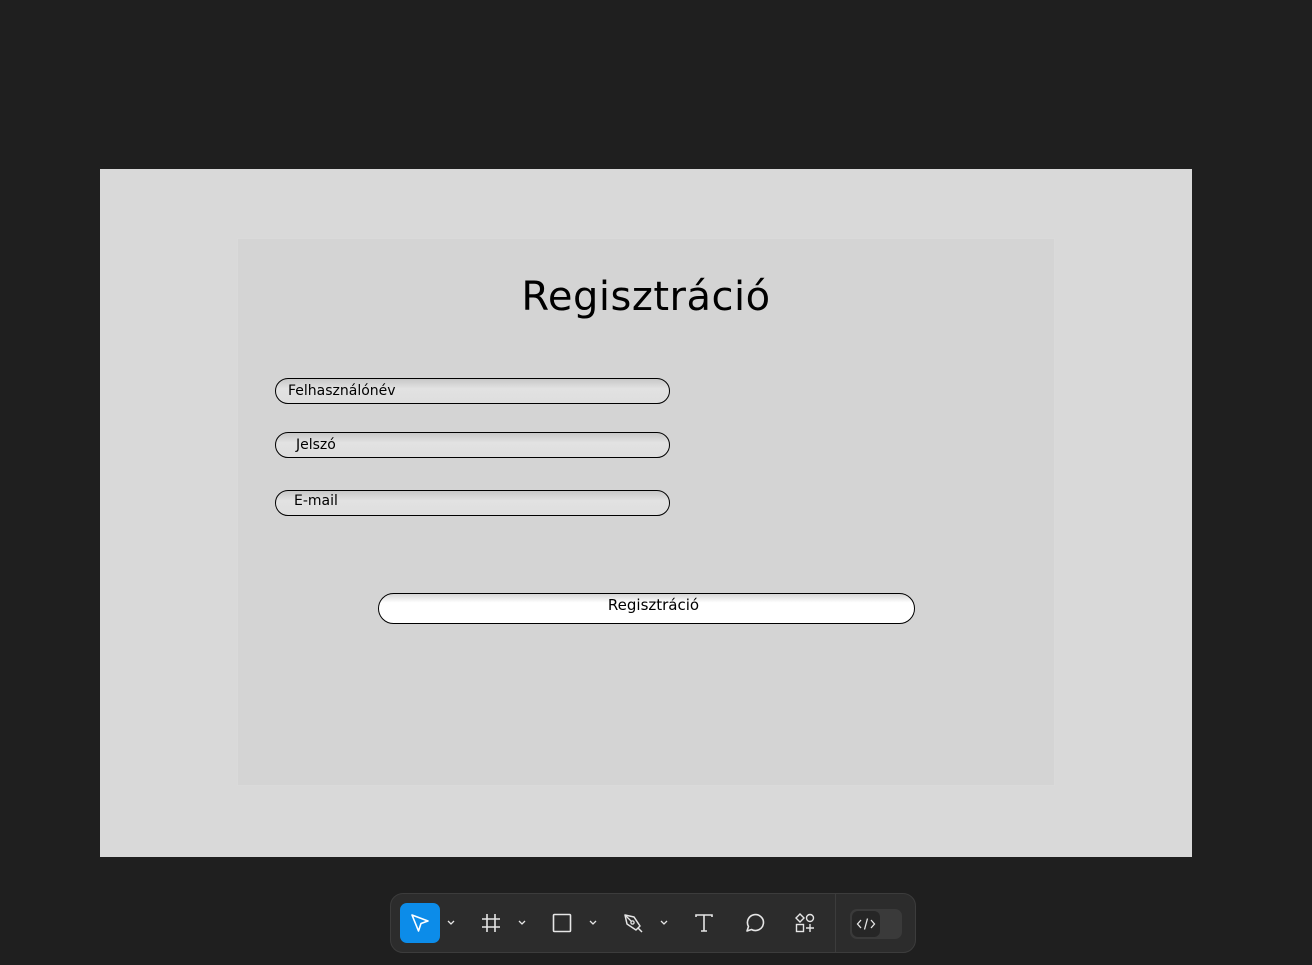 This screenshot has width=1312, height=965. Describe the element at coordinates (646, 297) in the screenshot. I see `page-title: Regisztráció` at that location.